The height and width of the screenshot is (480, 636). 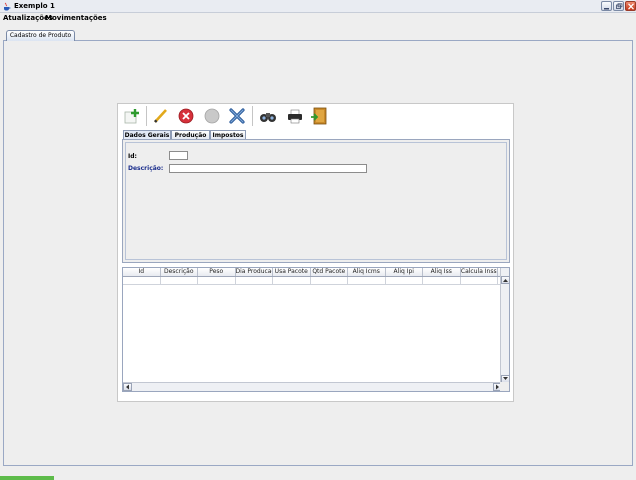 What do you see at coordinates (404, 272) in the screenshot?
I see `column-header: Aliq Ipi` at bounding box center [404, 272].